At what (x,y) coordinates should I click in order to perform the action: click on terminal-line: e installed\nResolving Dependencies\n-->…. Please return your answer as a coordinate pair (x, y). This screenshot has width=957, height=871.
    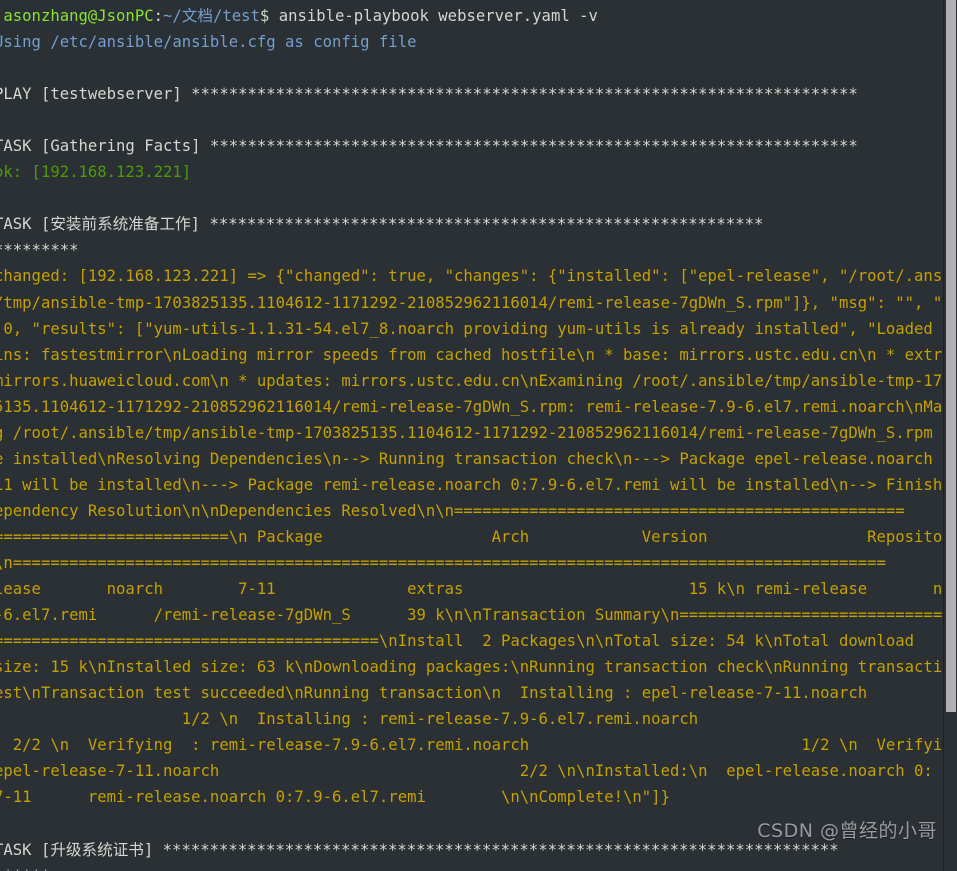
    Looking at the image, I should click on (471, 458).